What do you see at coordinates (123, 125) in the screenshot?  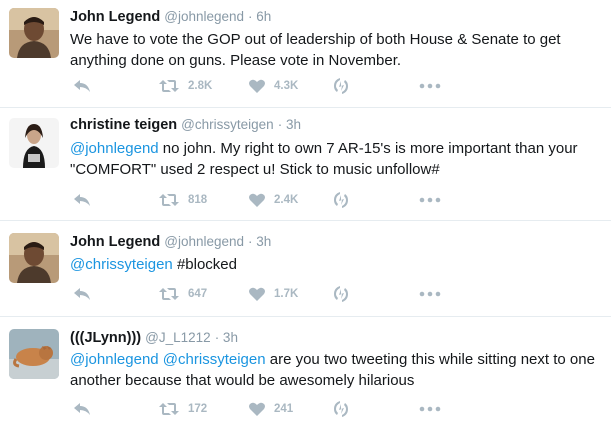 I see `display-name: christine teigen` at bounding box center [123, 125].